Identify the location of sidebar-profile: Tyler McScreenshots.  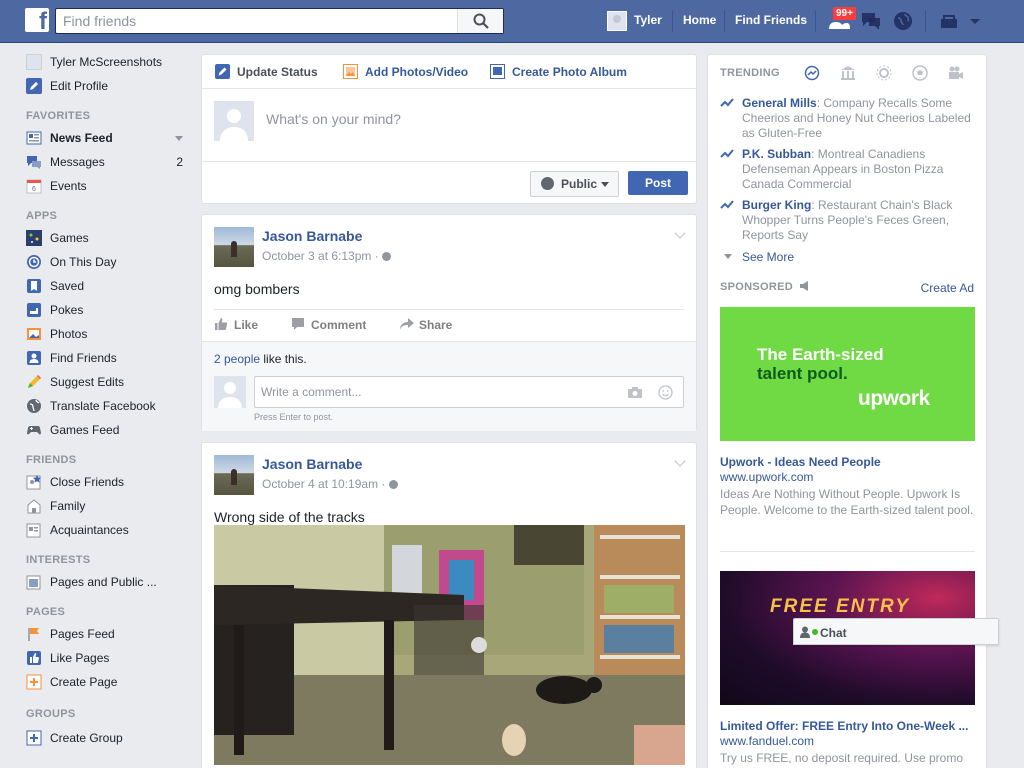
(108, 64).